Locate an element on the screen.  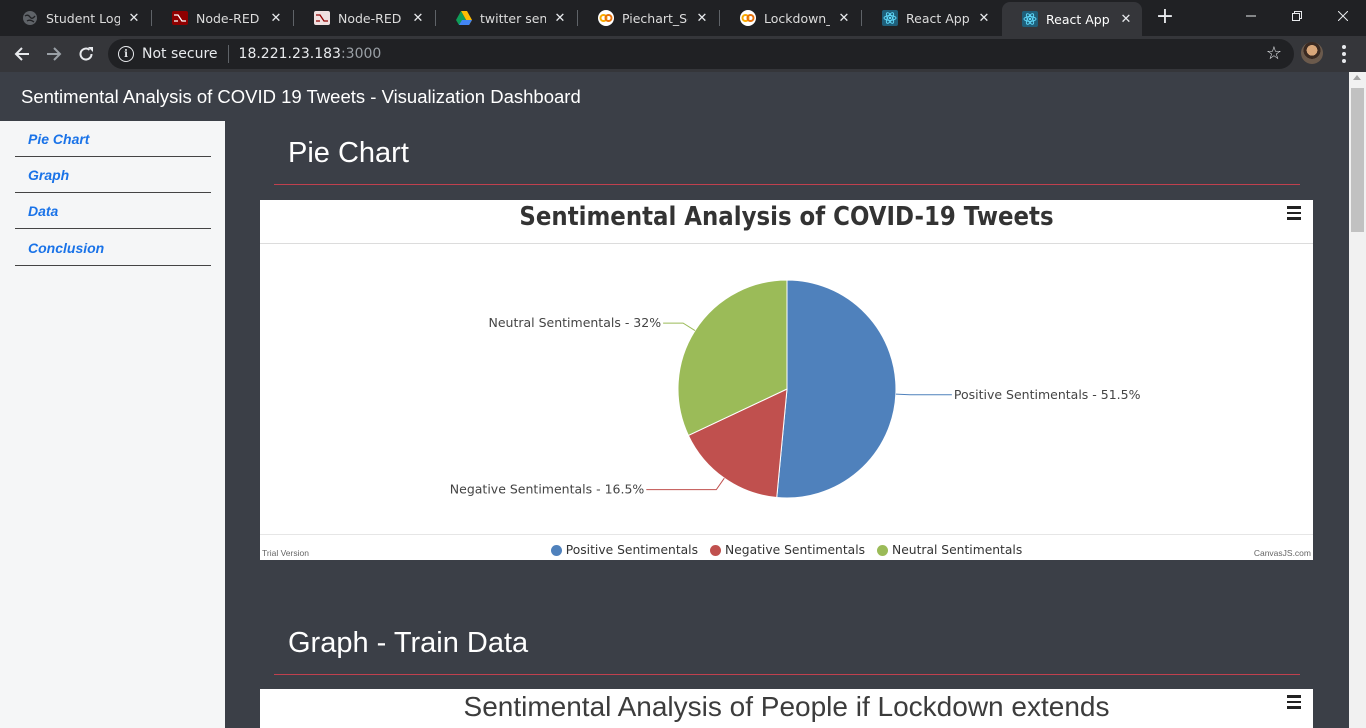
back-button is located at coordinates (22, 54).